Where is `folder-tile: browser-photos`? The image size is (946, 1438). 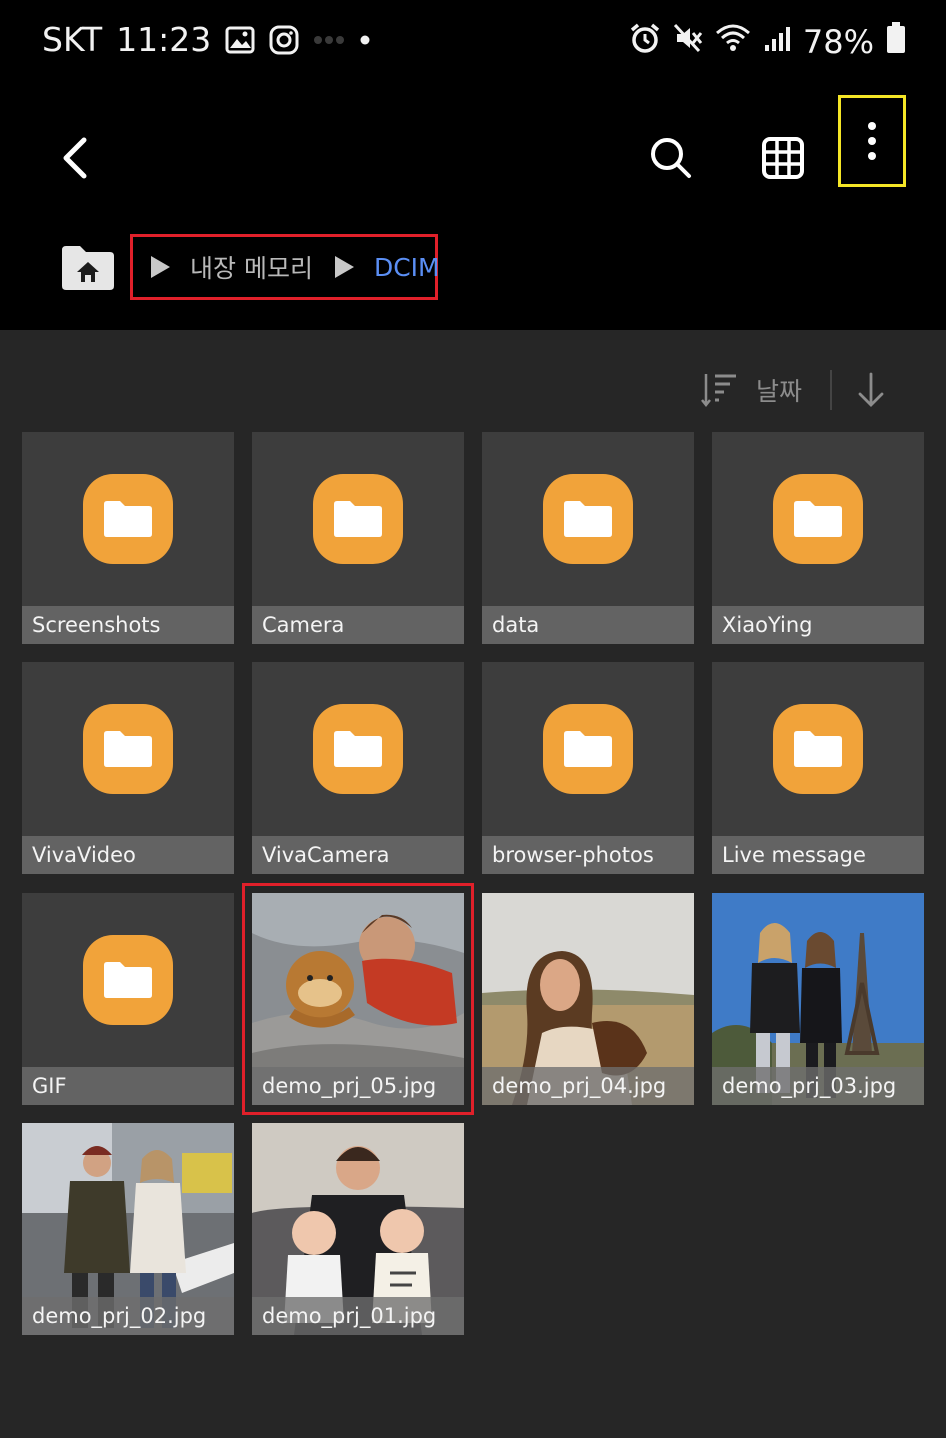
folder-tile: browser-photos is located at coordinates (588, 768).